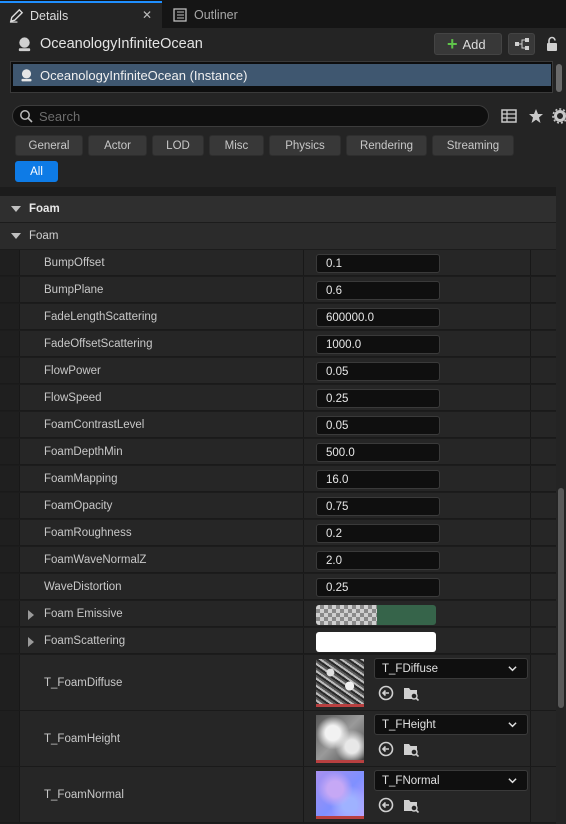 This screenshot has height=824, width=566. I want to click on filter-general: General, so click(49, 145).